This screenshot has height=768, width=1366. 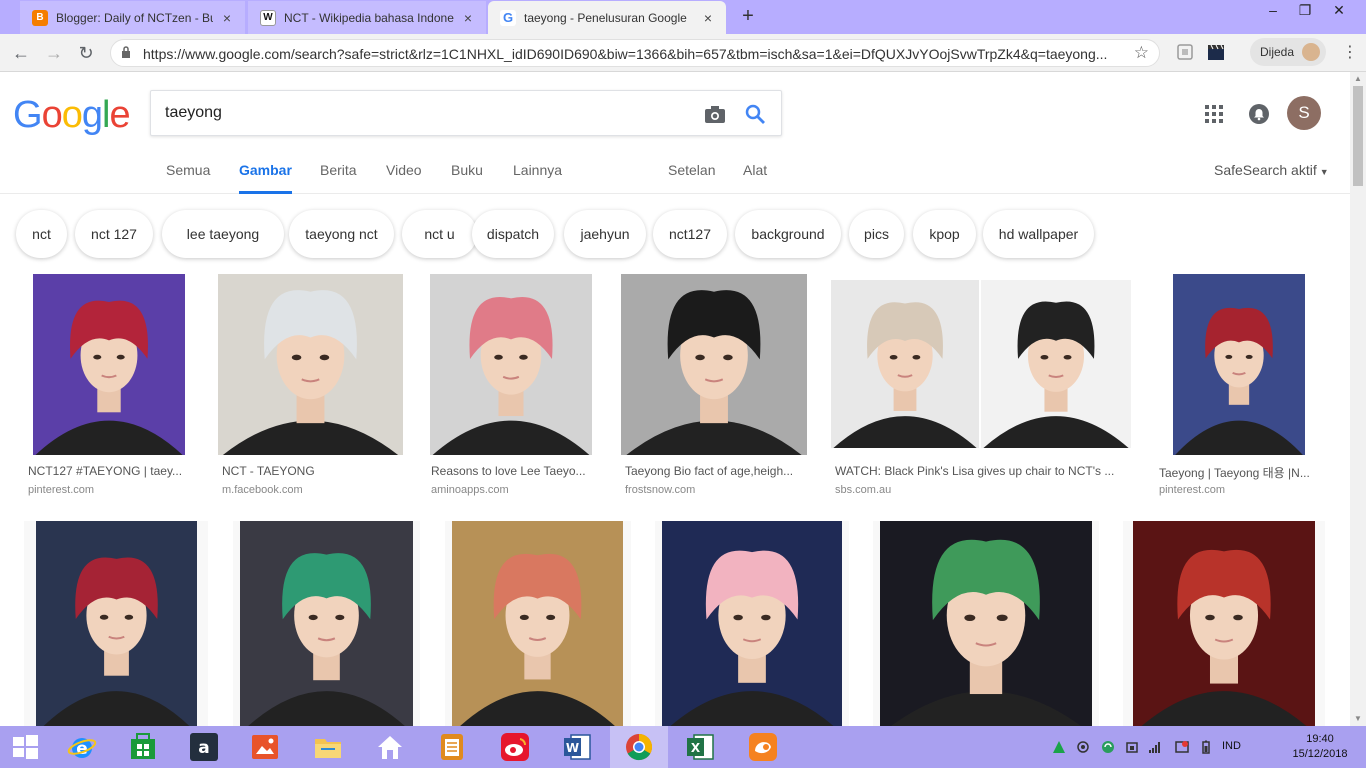 I want to click on microsoft-excel-icon: X, so click(x=700, y=747).